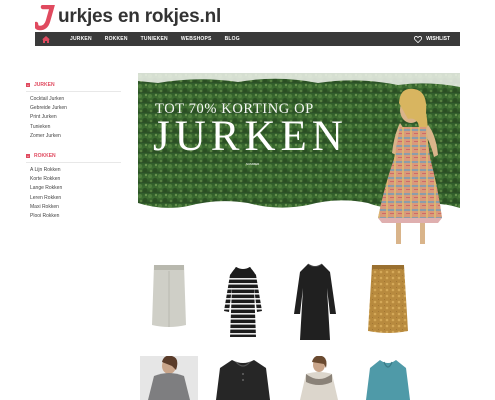  Describe the element at coordinates (45, 156) in the screenshot. I see `sidebar-heading-label: ROKKEN` at that location.